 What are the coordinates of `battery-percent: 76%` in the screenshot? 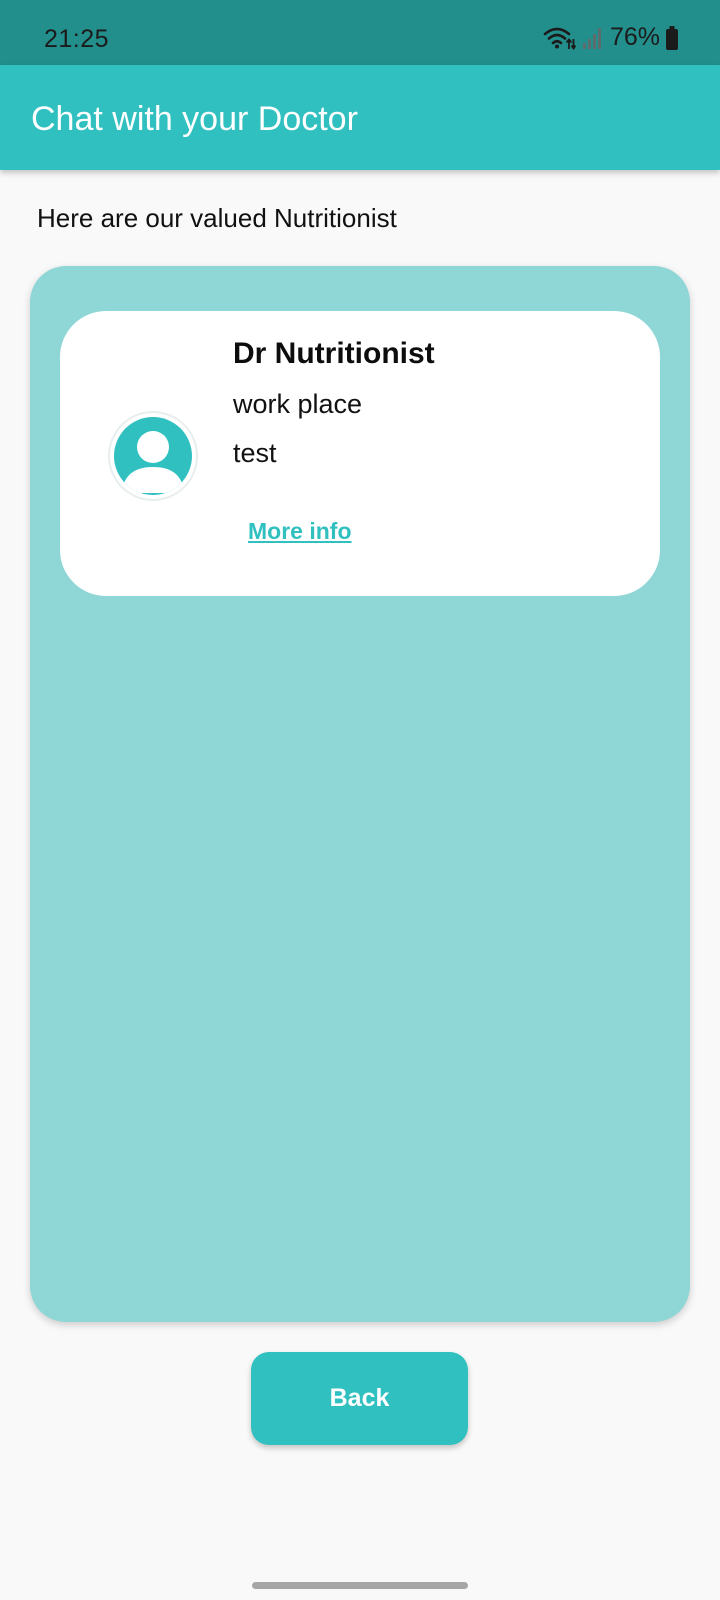 It's located at (634, 37).